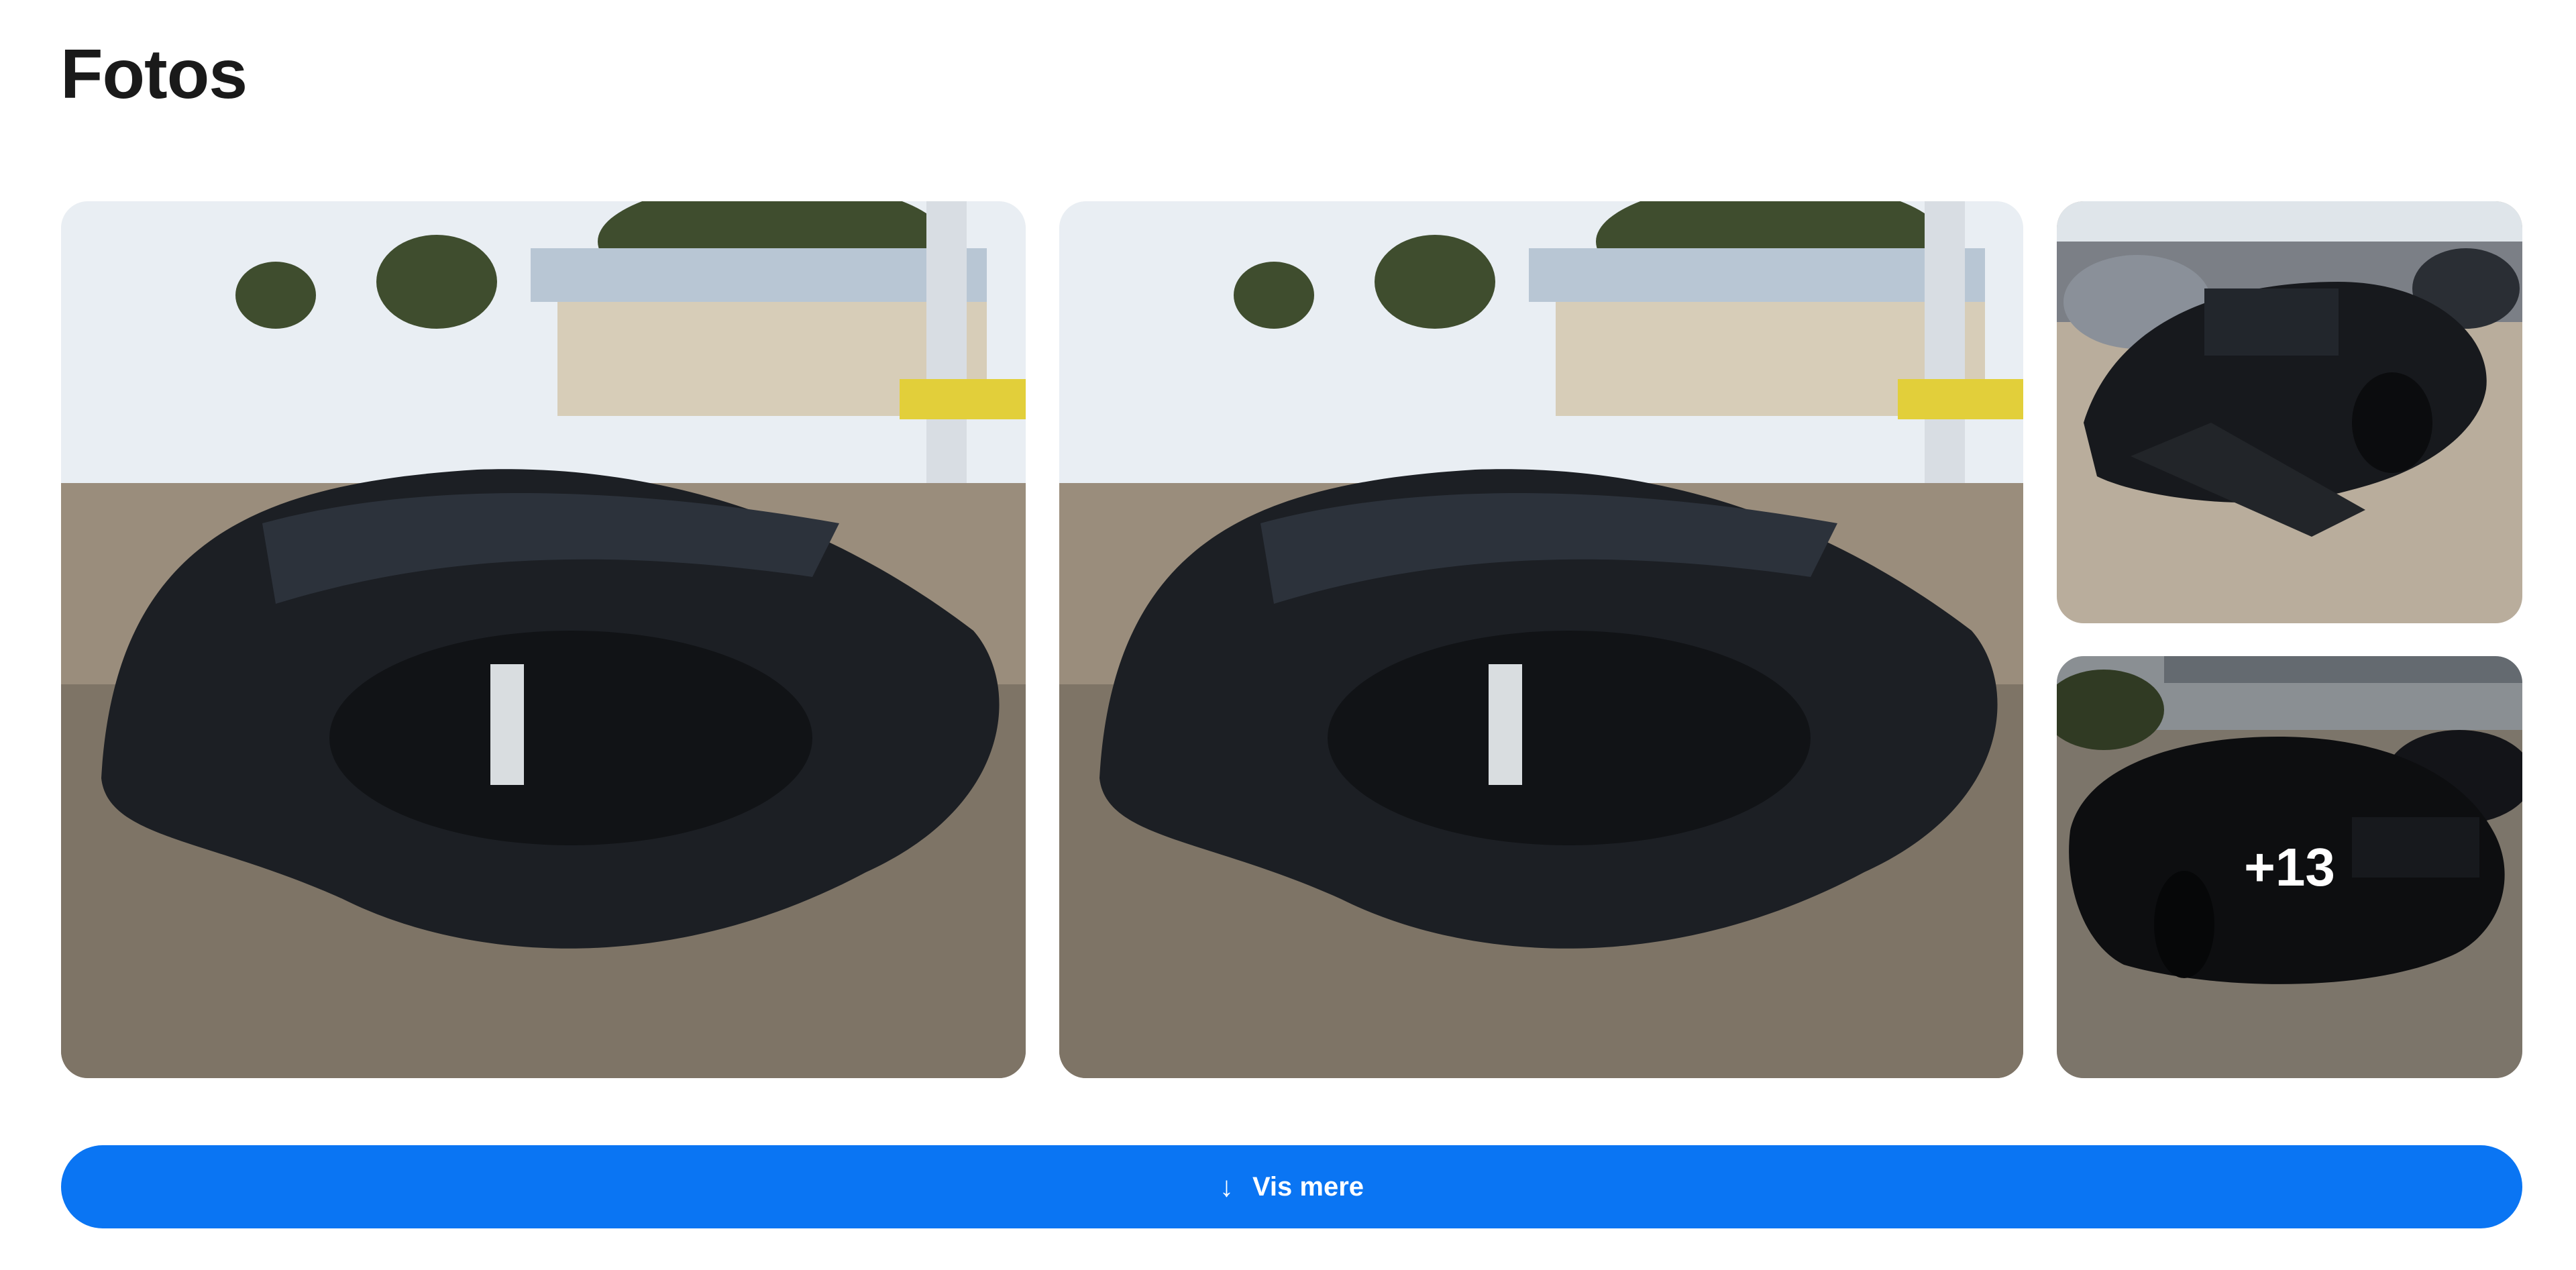 This screenshot has width=2576, height=1270. I want to click on section-title: Fotos, so click(154, 74).